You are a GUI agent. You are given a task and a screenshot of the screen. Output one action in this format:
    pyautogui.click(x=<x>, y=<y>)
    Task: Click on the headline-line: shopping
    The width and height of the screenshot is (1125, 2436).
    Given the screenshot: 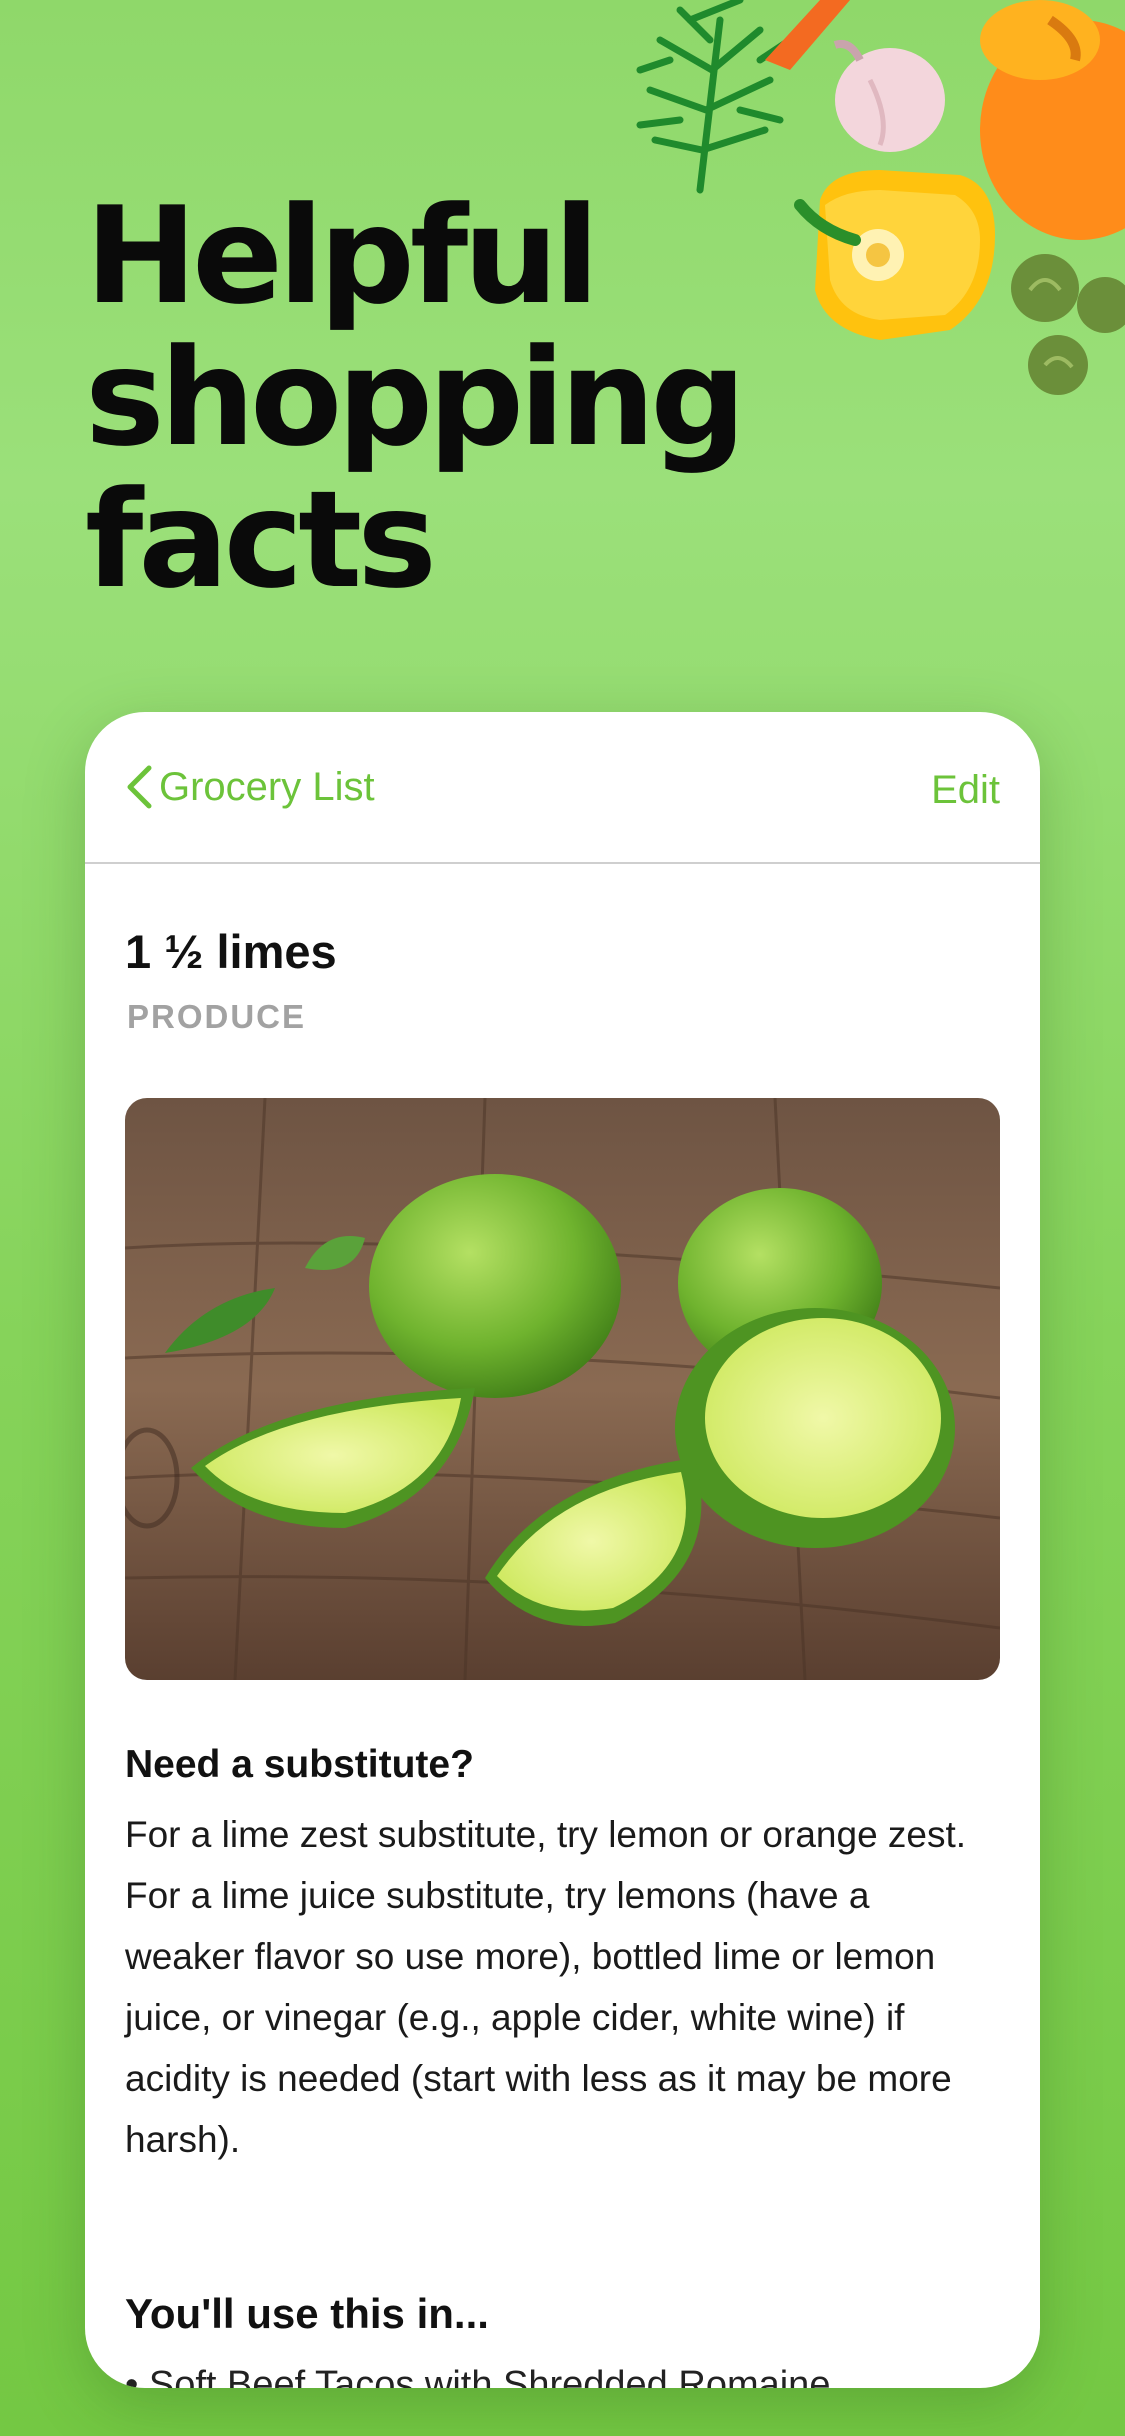 What is the action you would take?
    pyautogui.click(x=415, y=398)
    